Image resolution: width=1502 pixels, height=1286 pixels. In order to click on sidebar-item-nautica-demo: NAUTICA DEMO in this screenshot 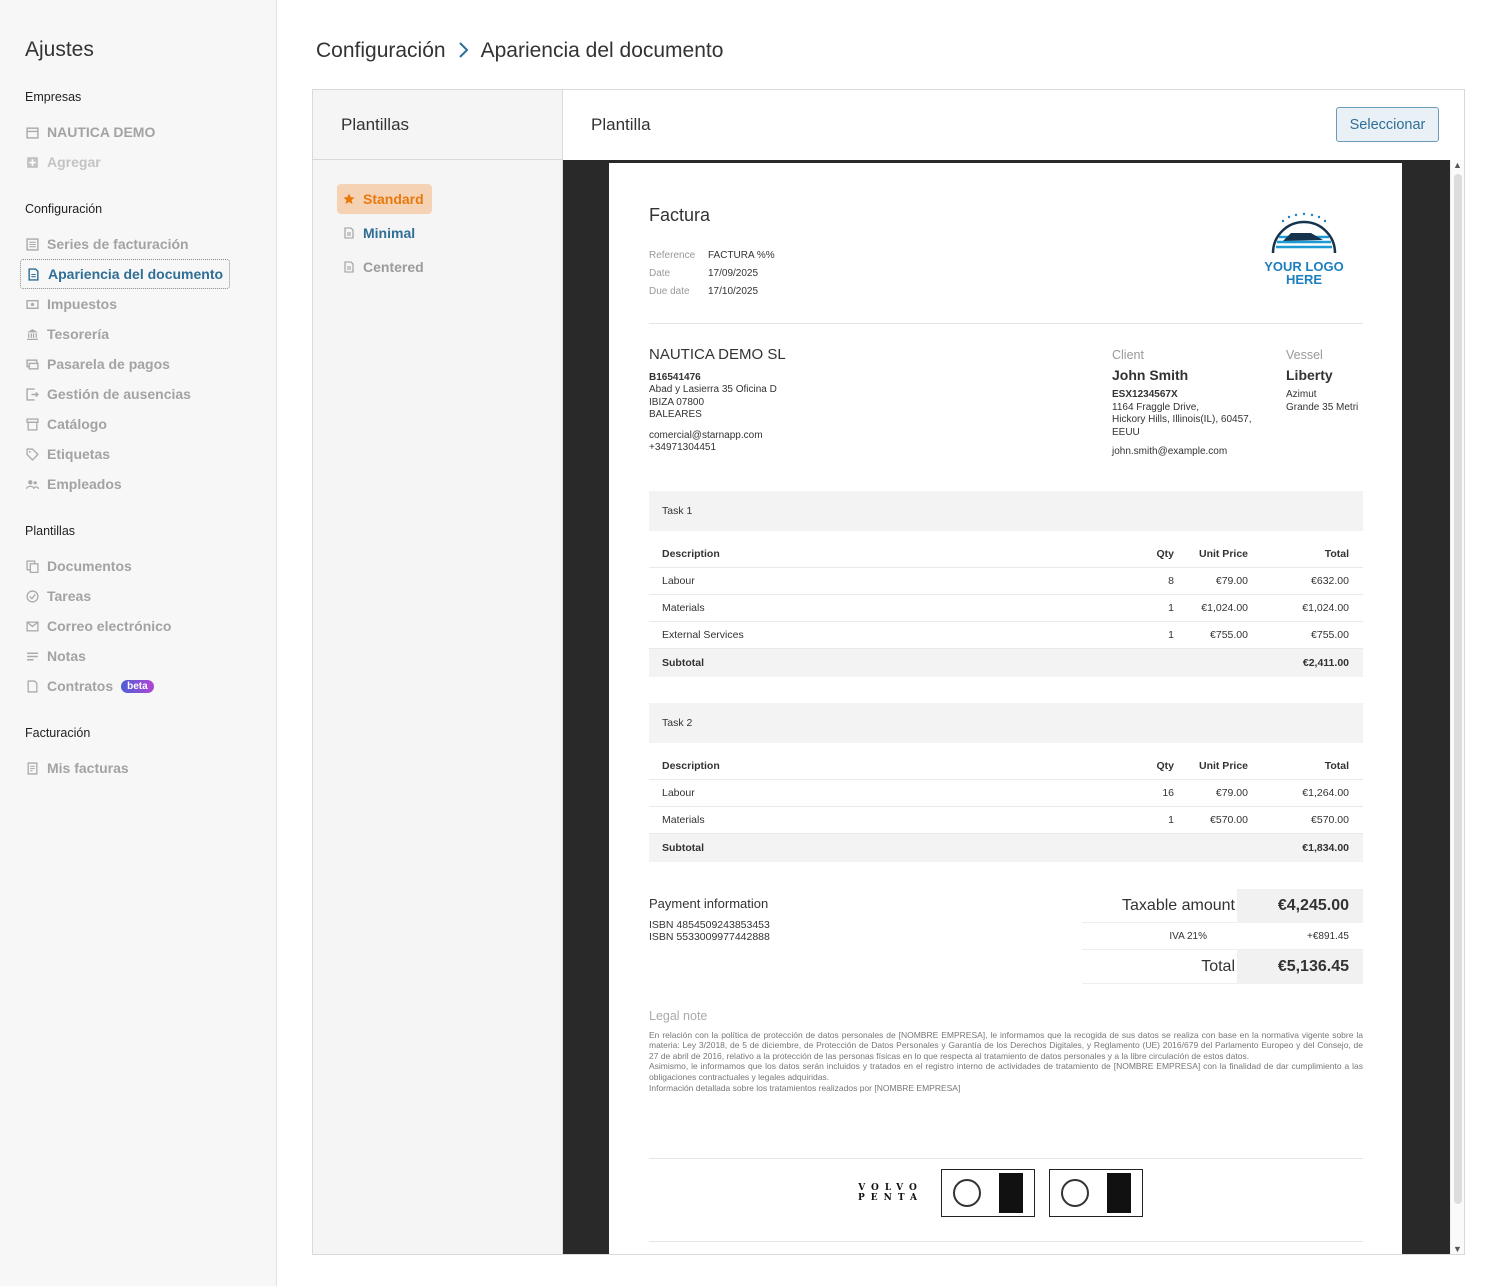, I will do `click(90, 132)`.